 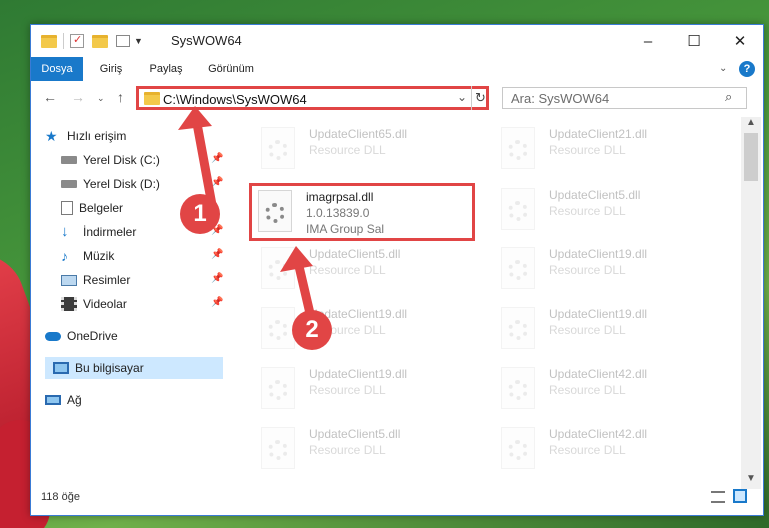 What do you see at coordinates (200, 214) in the screenshot?
I see `step-1-badge: 1` at bounding box center [200, 214].